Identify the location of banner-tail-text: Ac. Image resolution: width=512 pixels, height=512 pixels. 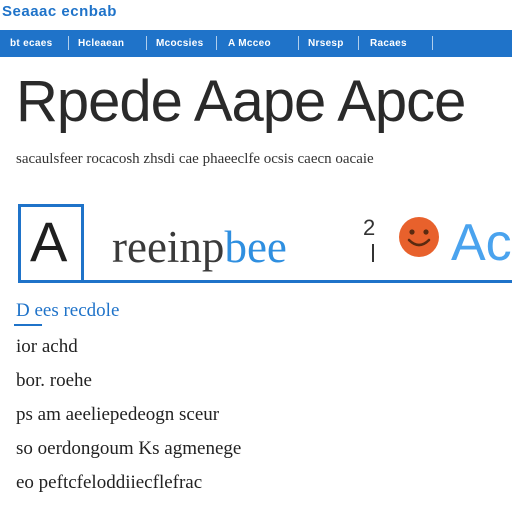
(481, 243).